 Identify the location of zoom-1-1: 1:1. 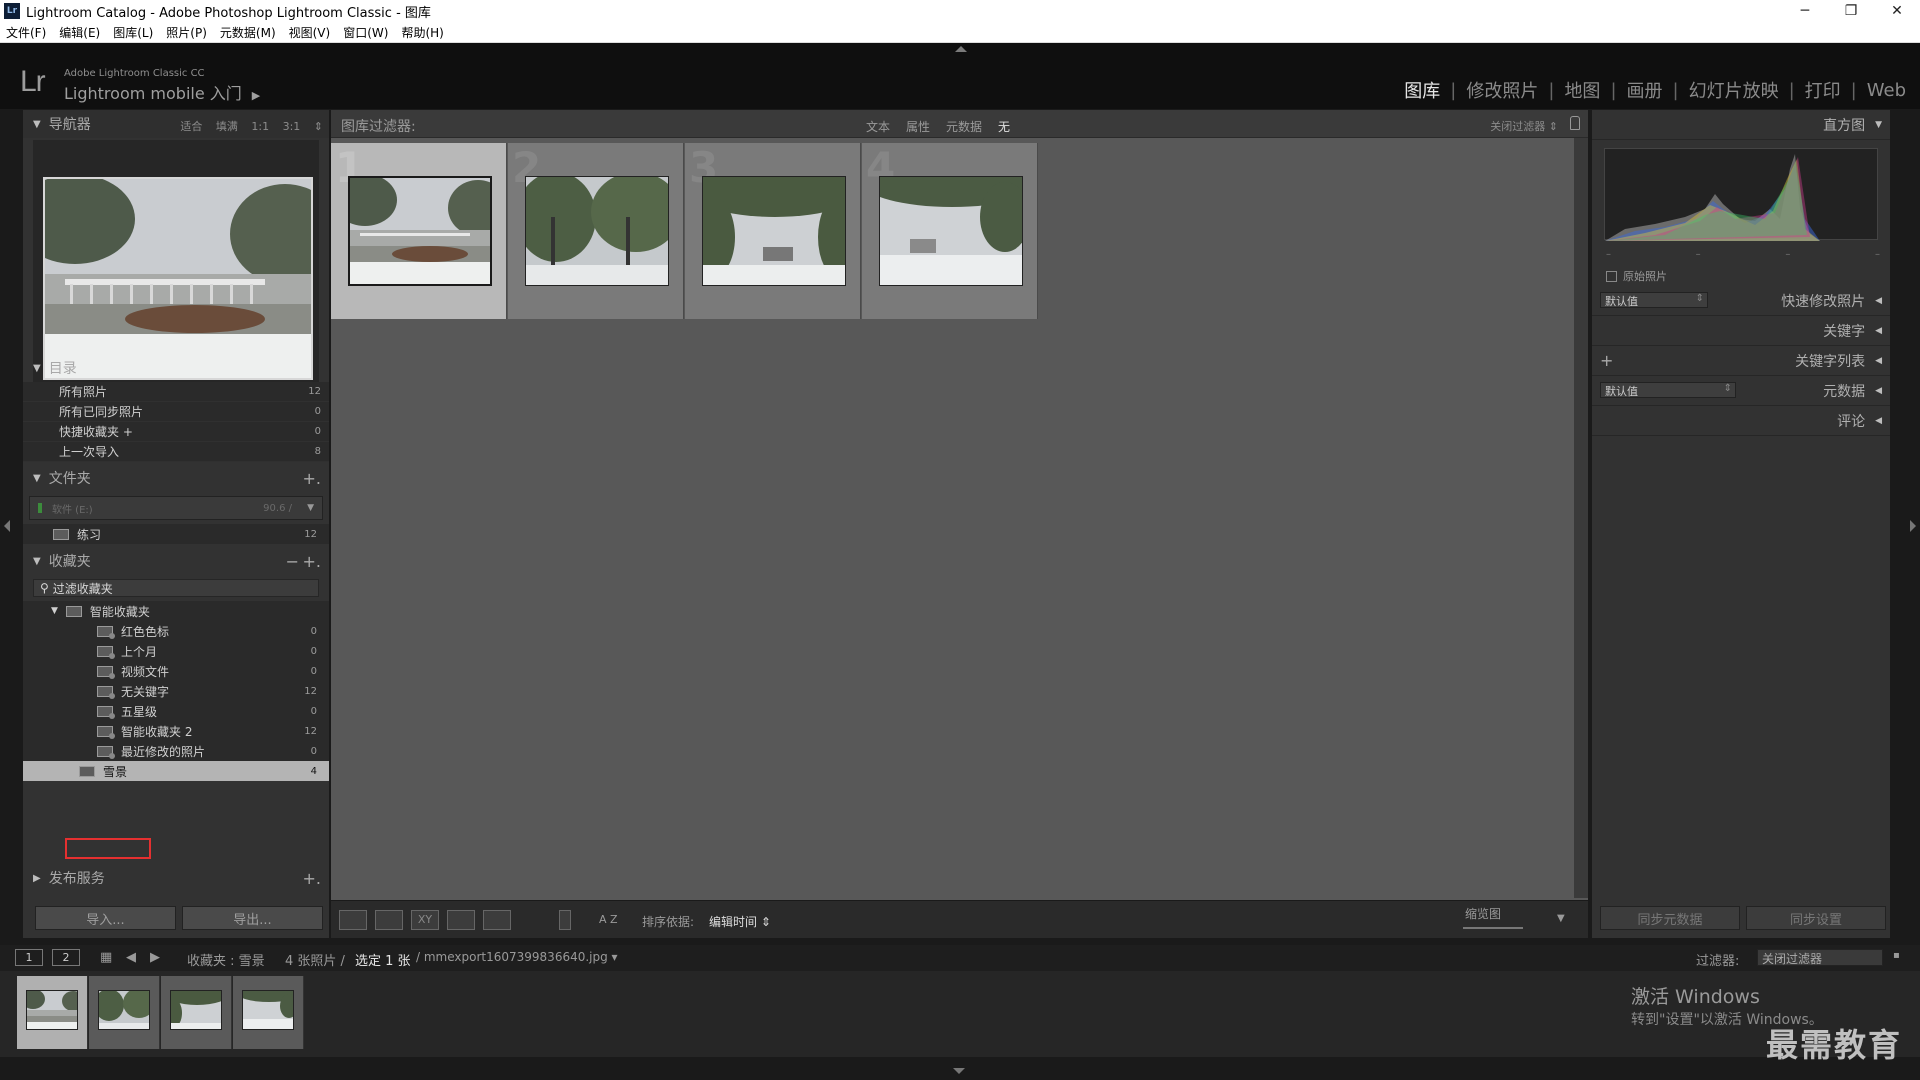
(260, 126).